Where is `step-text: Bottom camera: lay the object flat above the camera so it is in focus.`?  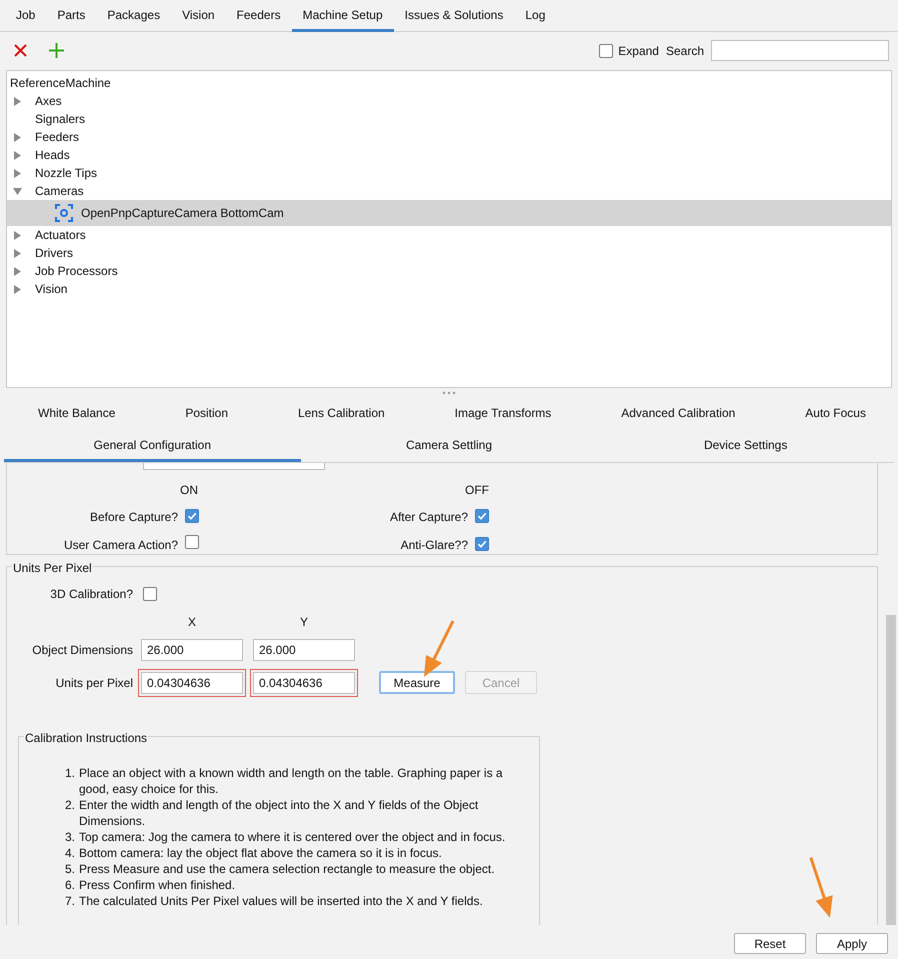
step-text: Bottom camera: lay the object flat above the camera so it is in focus. is located at coordinates (260, 853).